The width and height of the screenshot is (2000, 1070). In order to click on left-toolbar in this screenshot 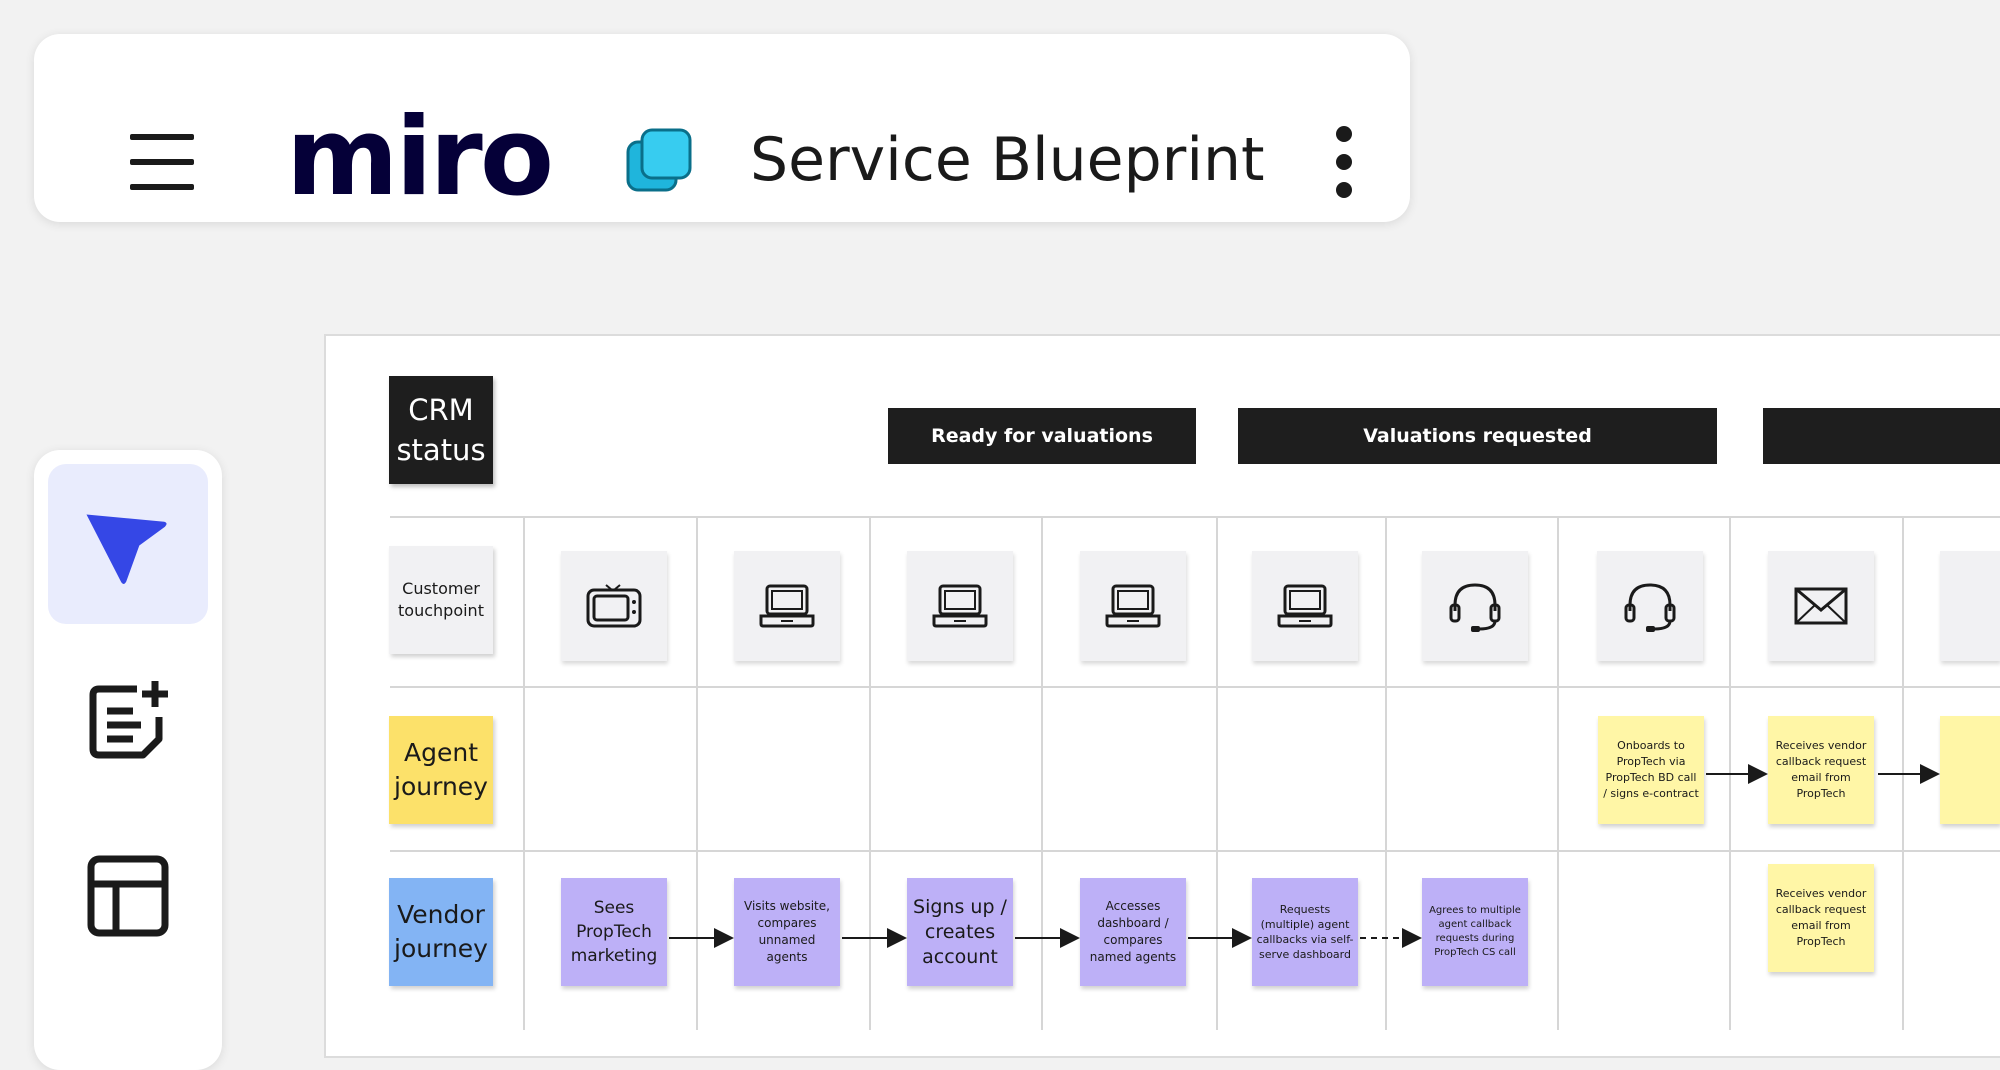, I will do `click(128, 760)`.